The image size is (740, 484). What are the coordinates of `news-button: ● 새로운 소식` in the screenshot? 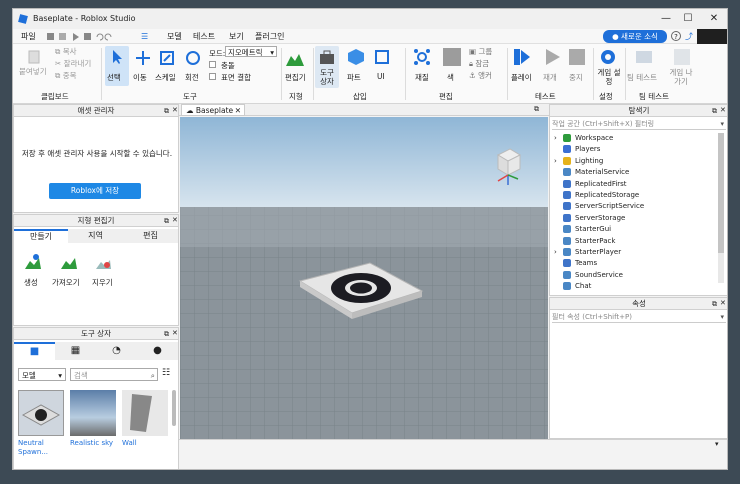 It's located at (635, 36).